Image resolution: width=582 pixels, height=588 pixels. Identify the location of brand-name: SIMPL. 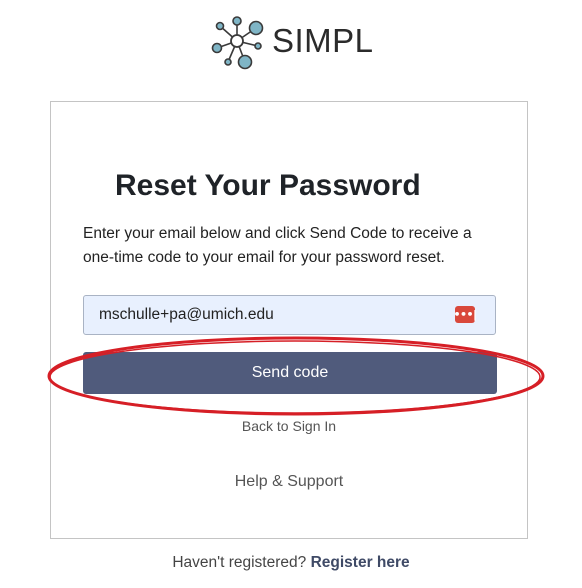
(323, 40).